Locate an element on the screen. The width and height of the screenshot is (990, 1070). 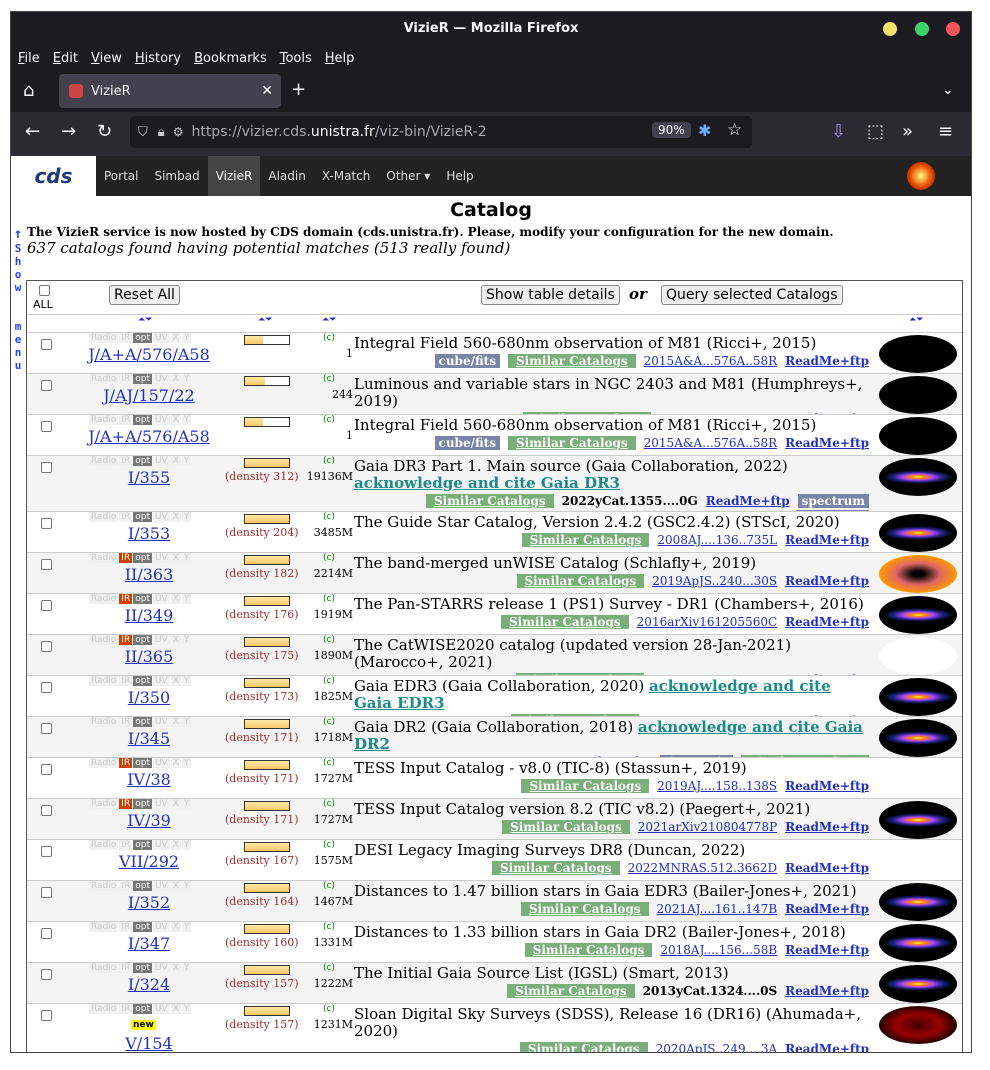
lock-icon: 🔒︎ is located at coordinates (161, 132).